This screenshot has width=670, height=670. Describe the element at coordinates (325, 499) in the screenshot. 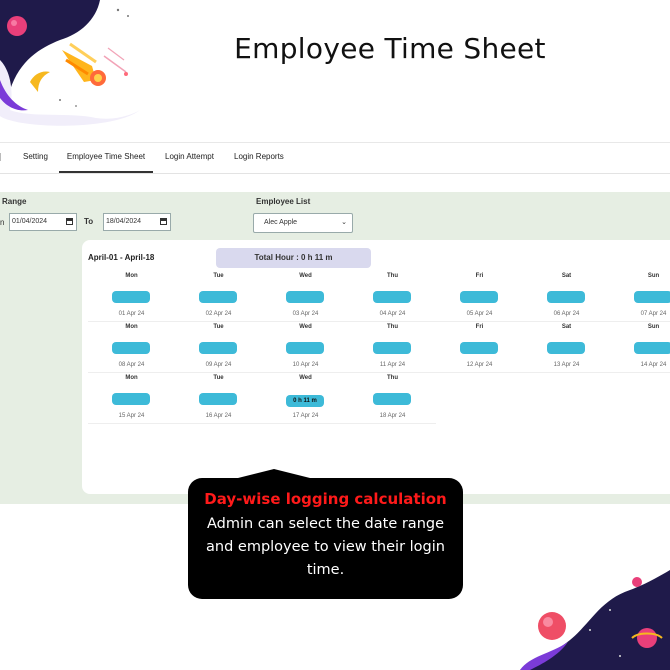

I see `callout-heading: Day-wise logging calculation` at that location.